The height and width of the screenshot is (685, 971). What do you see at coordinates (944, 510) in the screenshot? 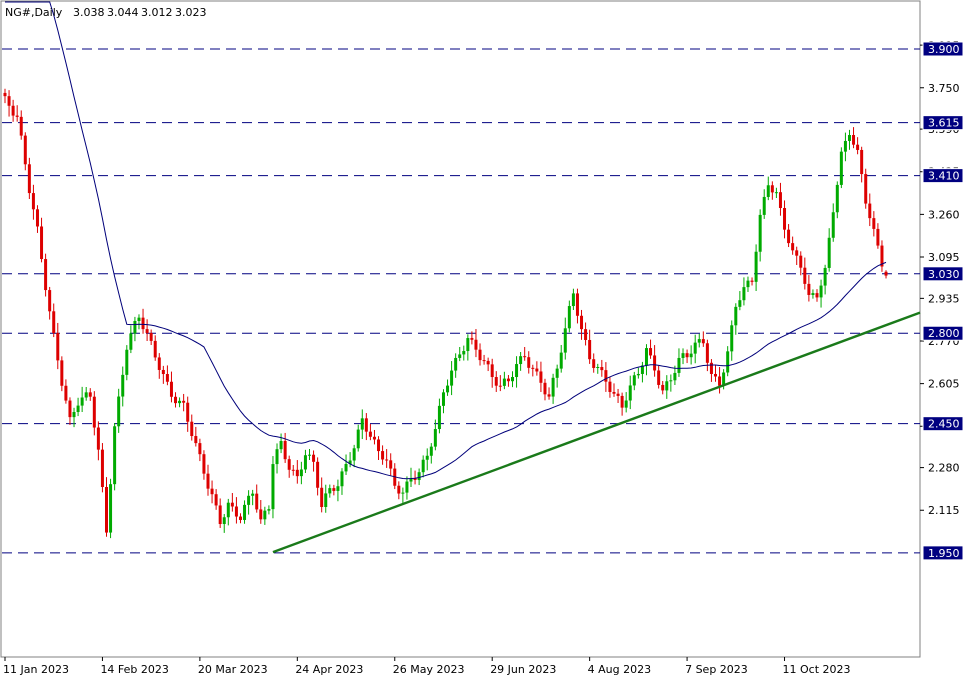
I see `y-tick-label: 2.115` at bounding box center [944, 510].